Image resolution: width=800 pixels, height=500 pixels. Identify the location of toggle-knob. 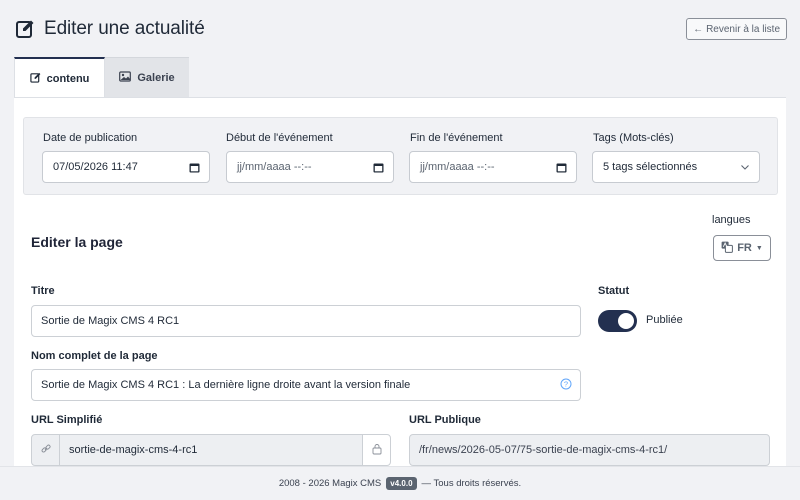
(626, 321).